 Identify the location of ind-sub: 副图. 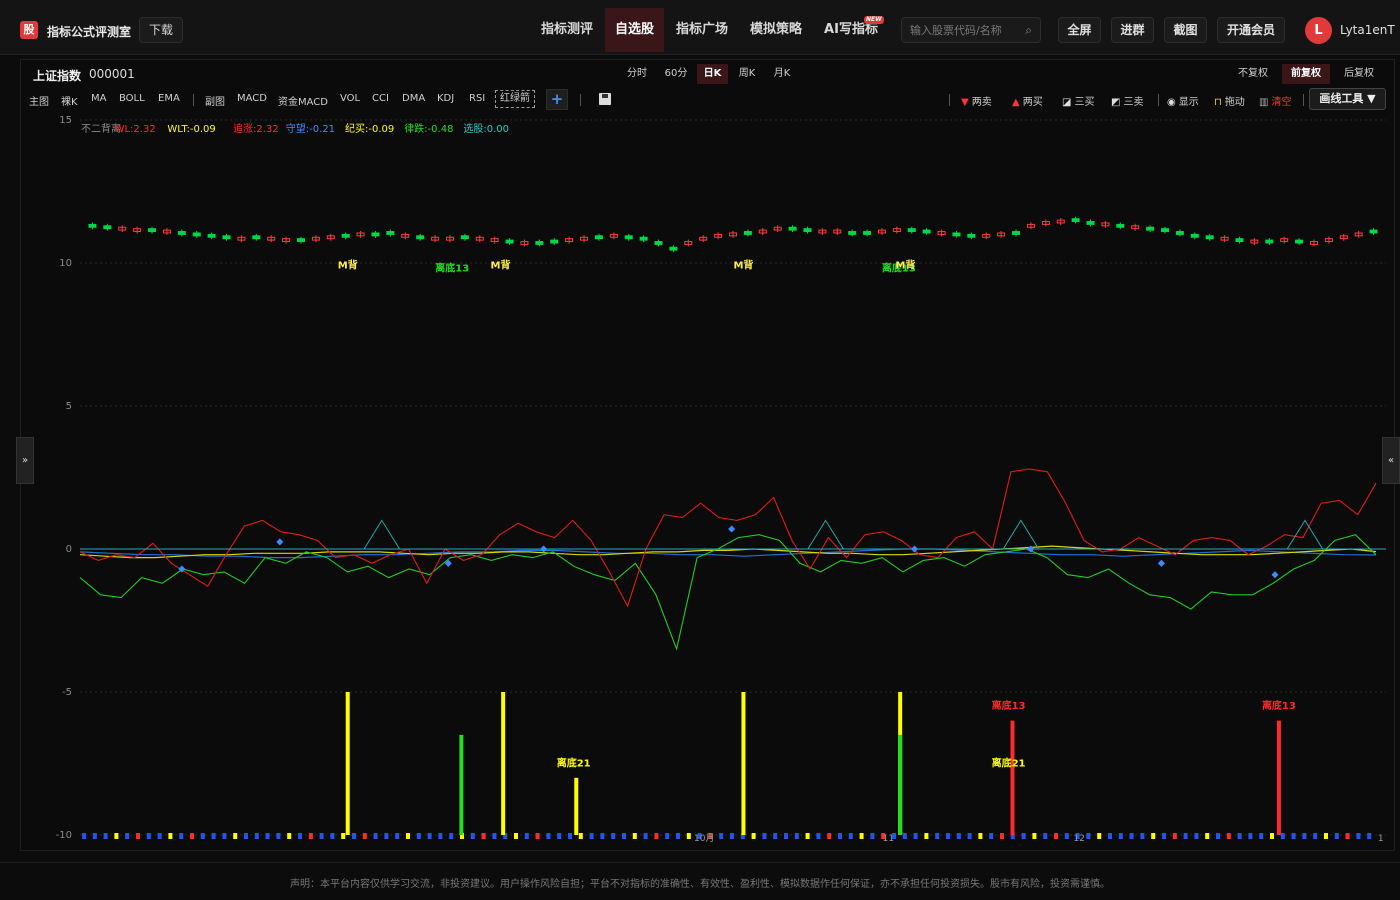
(215, 100).